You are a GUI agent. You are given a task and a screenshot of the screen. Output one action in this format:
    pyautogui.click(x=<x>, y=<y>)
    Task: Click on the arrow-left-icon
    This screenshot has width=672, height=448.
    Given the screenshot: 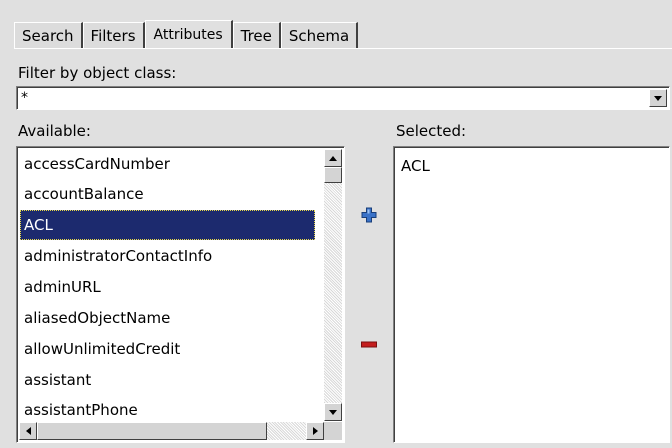 What is the action you would take?
    pyautogui.click(x=28, y=431)
    